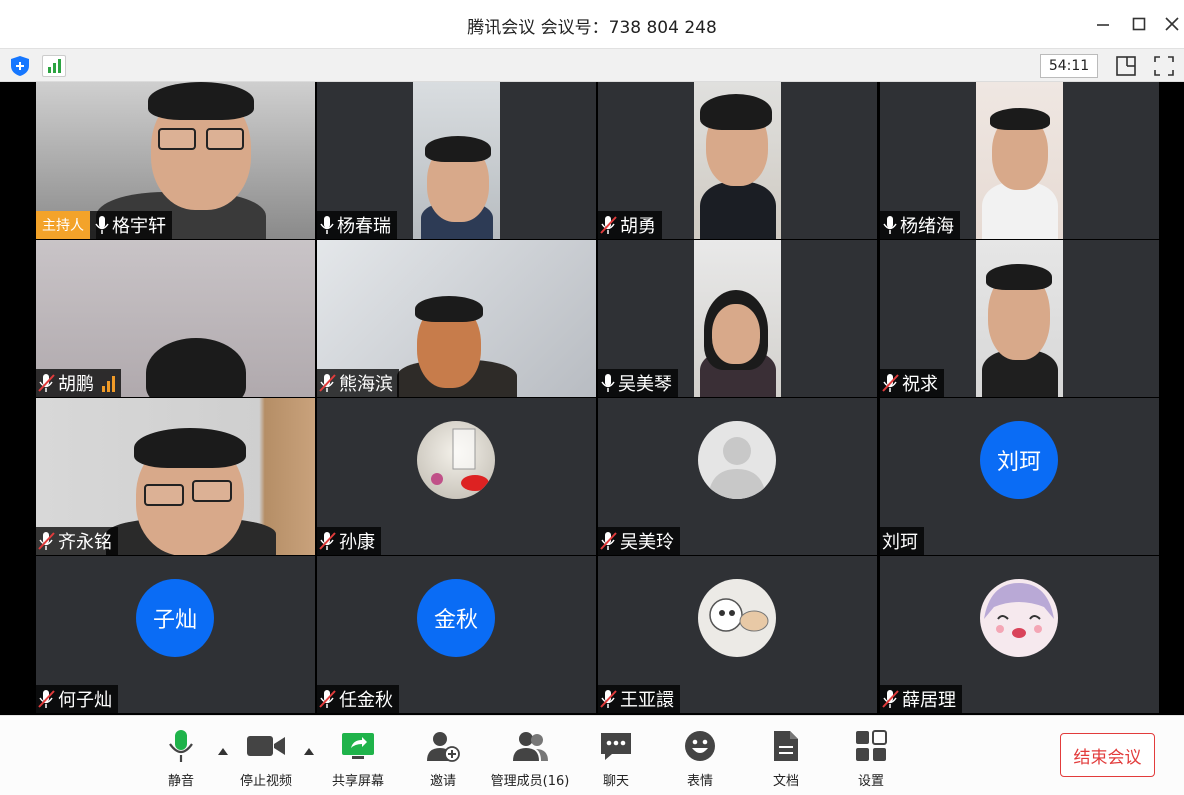 Image resolution: width=1184 pixels, height=795 pixels. I want to click on minimize-button, so click(1103, 24).